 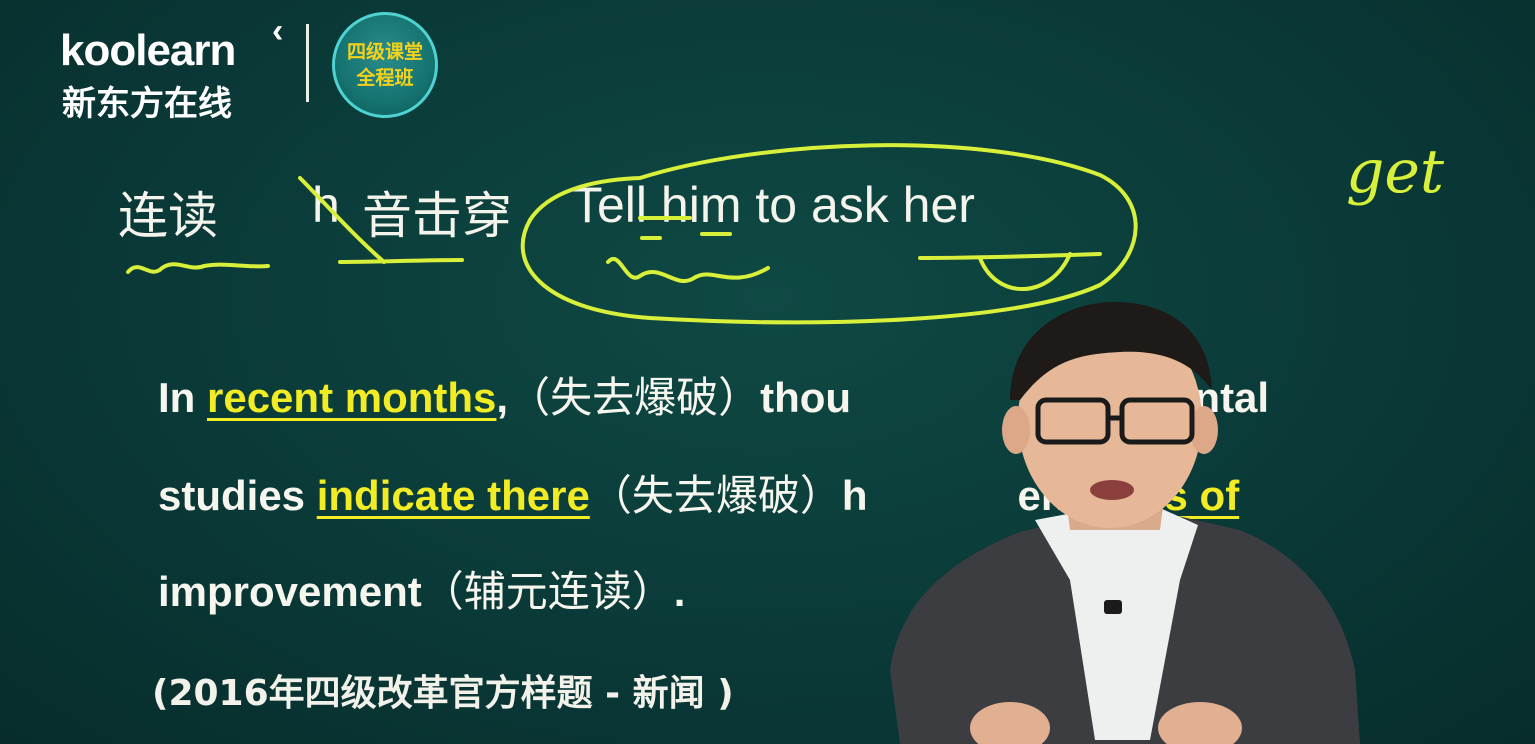 What do you see at coordinates (688, 270) in the screenshot?
I see `linking-wave` at bounding box center [688, 270].